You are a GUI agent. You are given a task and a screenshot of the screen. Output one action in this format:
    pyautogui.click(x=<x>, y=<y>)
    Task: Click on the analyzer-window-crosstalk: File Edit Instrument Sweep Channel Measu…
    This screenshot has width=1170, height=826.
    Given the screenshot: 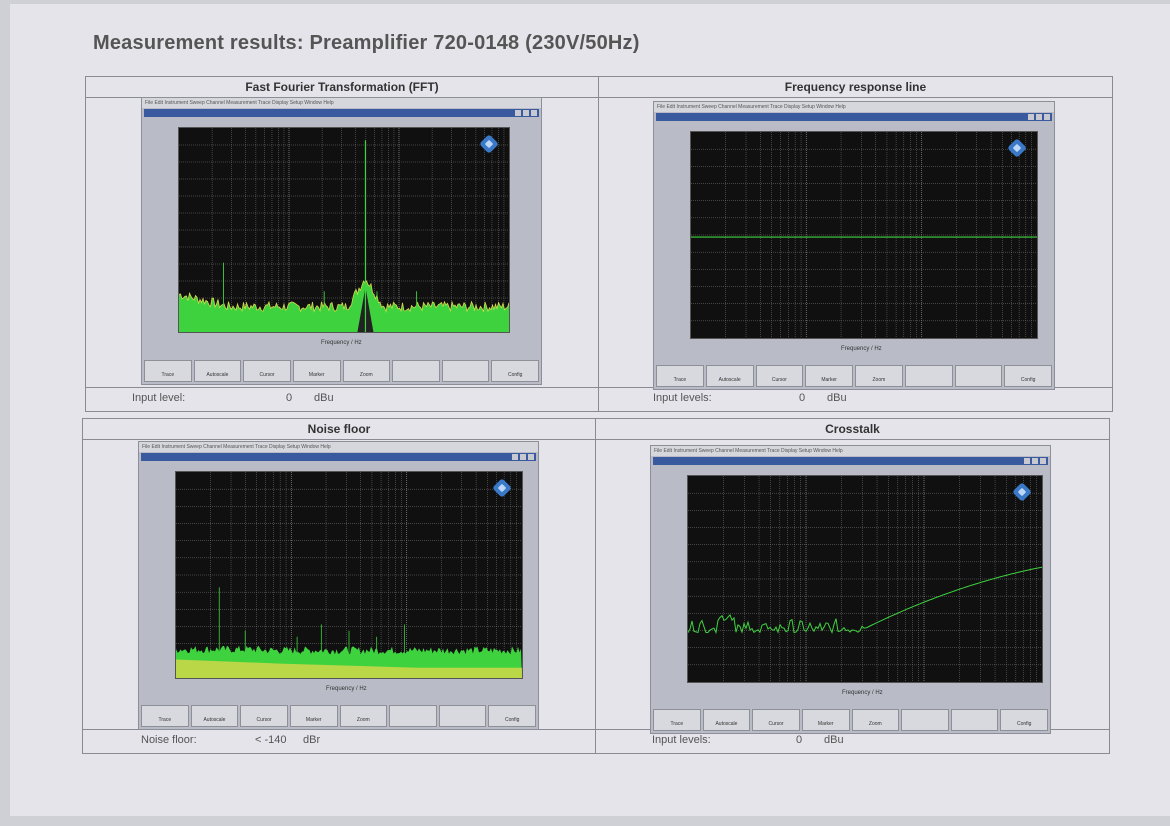 What is the action you would take?
    pyautogui.click(x=850, y=589)
    